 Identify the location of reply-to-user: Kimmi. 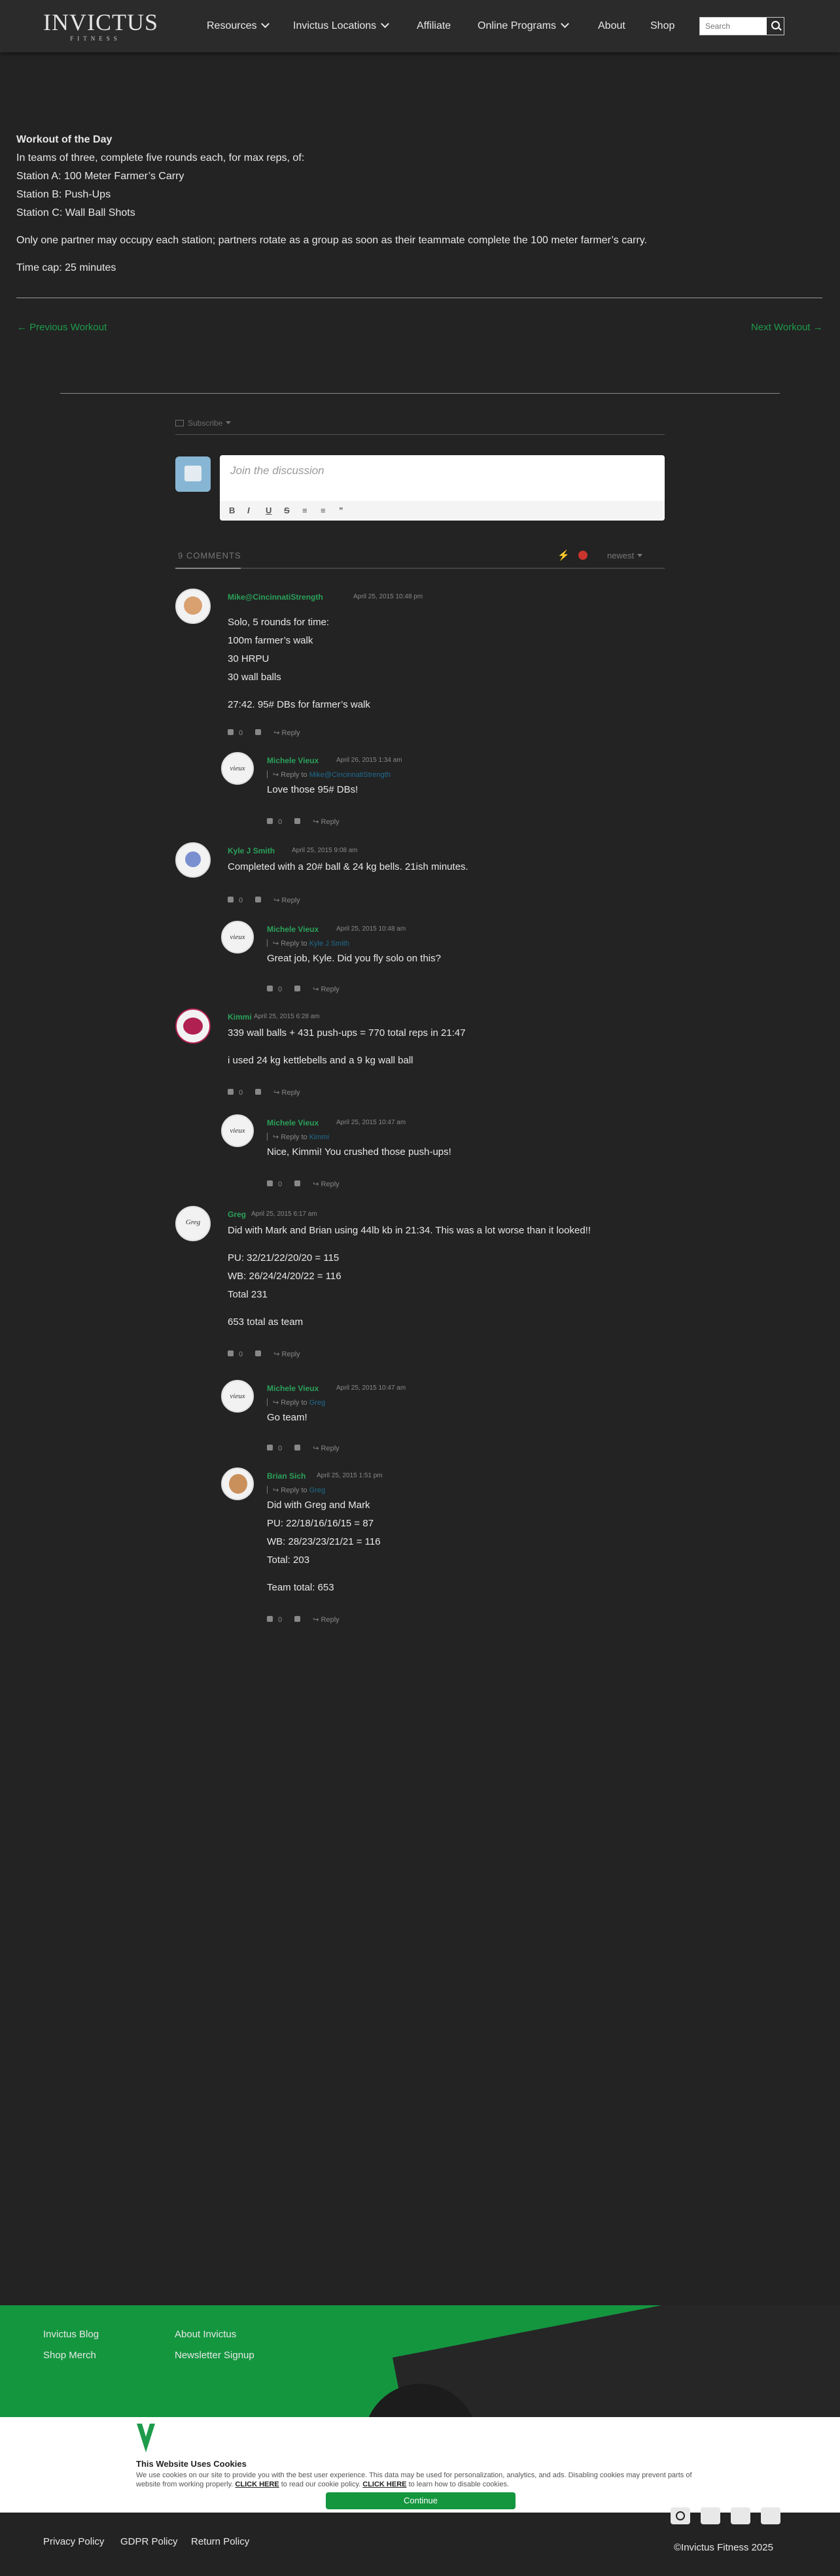
(319, 1137).